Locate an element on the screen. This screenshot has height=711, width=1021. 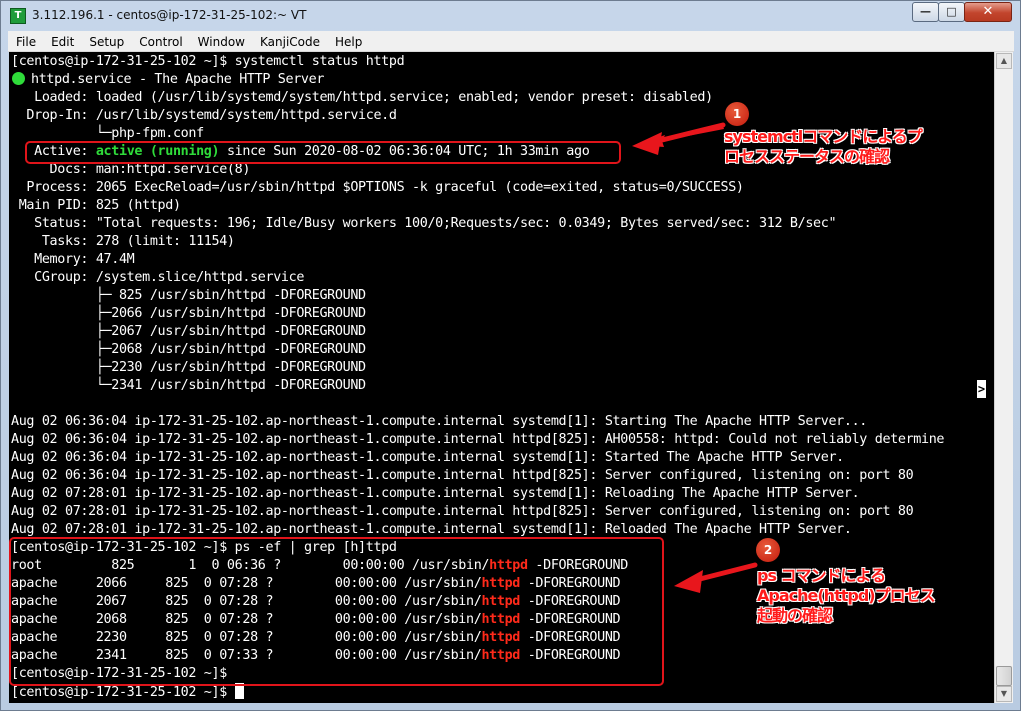
callout-1-text: systemctlコマンドによるプ ロセスステータスの確認 is located at coordinates (823, 147).